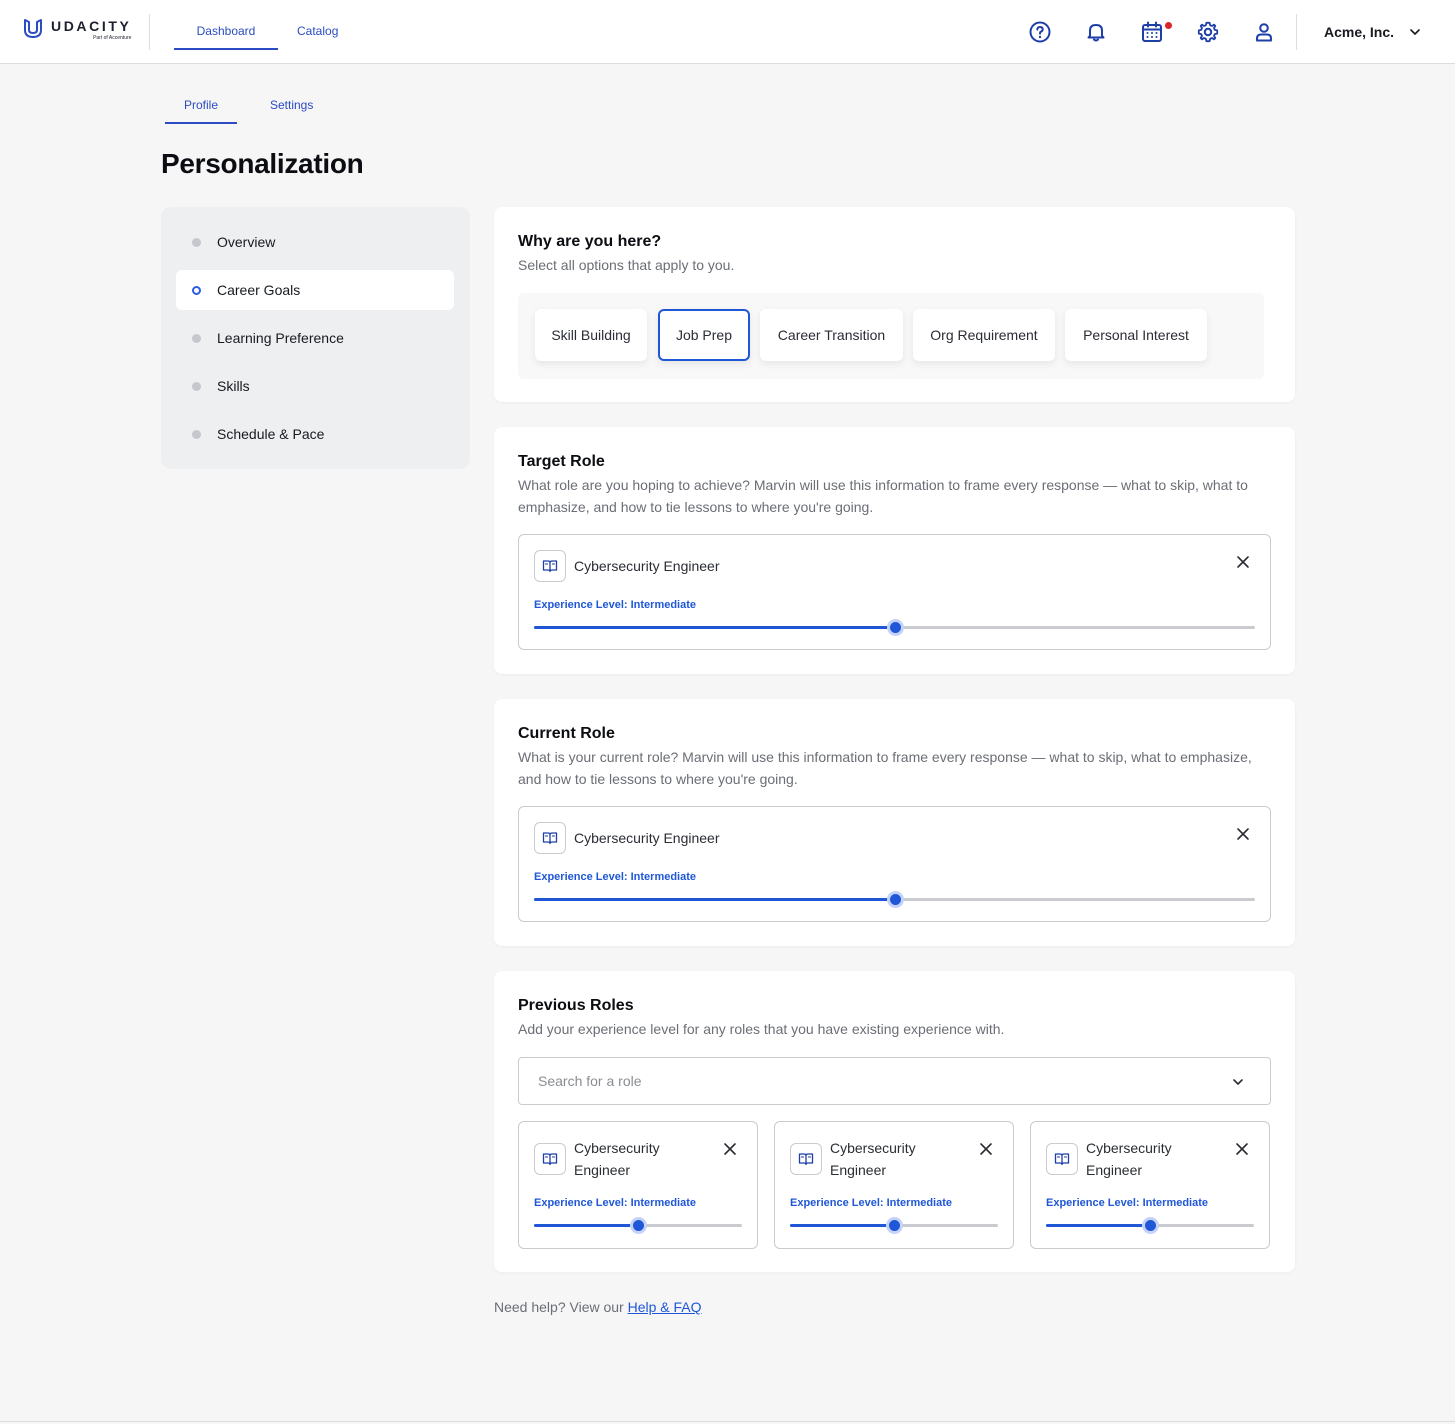  Describe the element at coordinates (291, 105) in the screenshot. I see `tab-settings: Settings` at that location.